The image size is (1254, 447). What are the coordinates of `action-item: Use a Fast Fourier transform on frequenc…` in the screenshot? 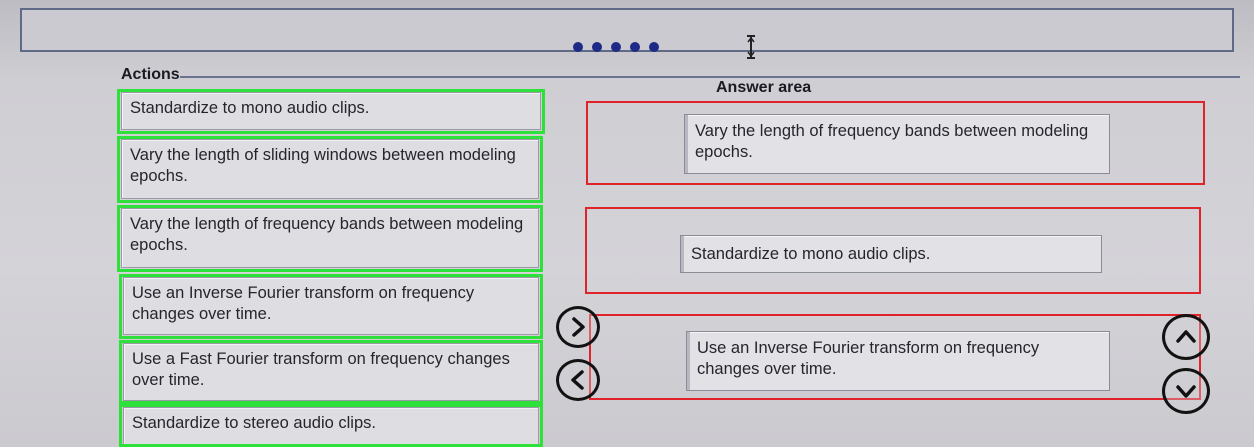 It's located at (331, 372).